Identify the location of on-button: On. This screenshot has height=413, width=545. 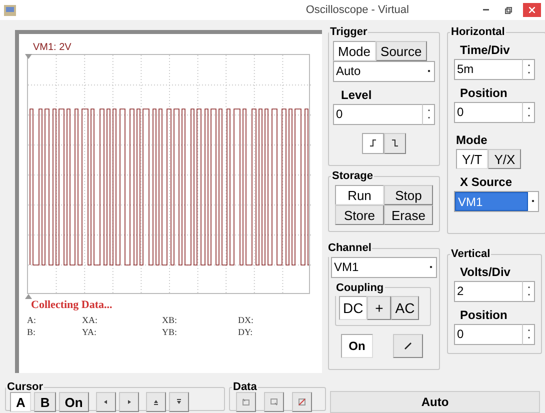
(357, 346).